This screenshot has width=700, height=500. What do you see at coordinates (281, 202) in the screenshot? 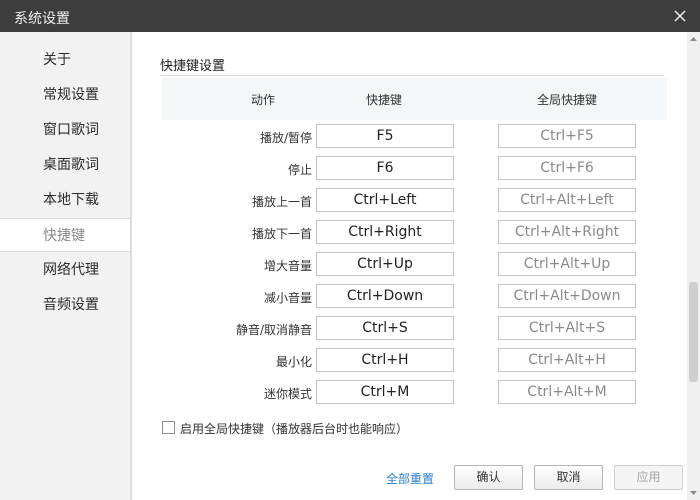
I see `row-label-previous: 播放上一首` at bounding box center [281, 202].